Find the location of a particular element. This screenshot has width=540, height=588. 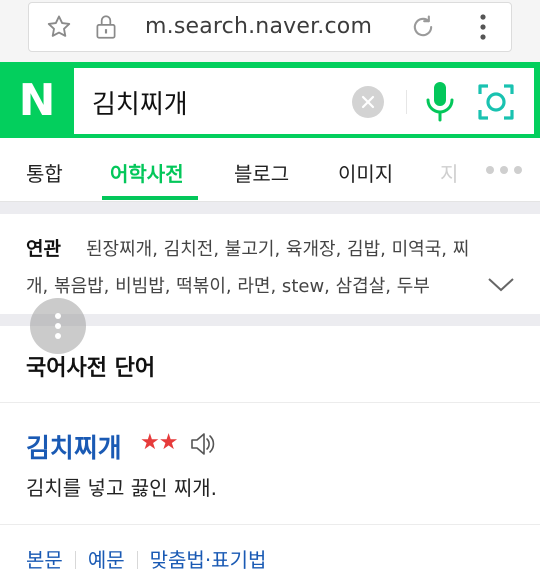

search-divider is located at coordinates (406, 102).